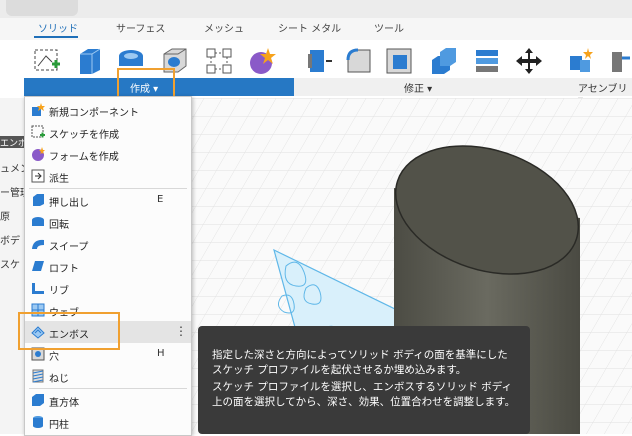 This screenshot has height=436, width=632. What do you see at coordinates (38, 288) in the screenshot?
I see `rib-icon` at bounding box center [38, 288].